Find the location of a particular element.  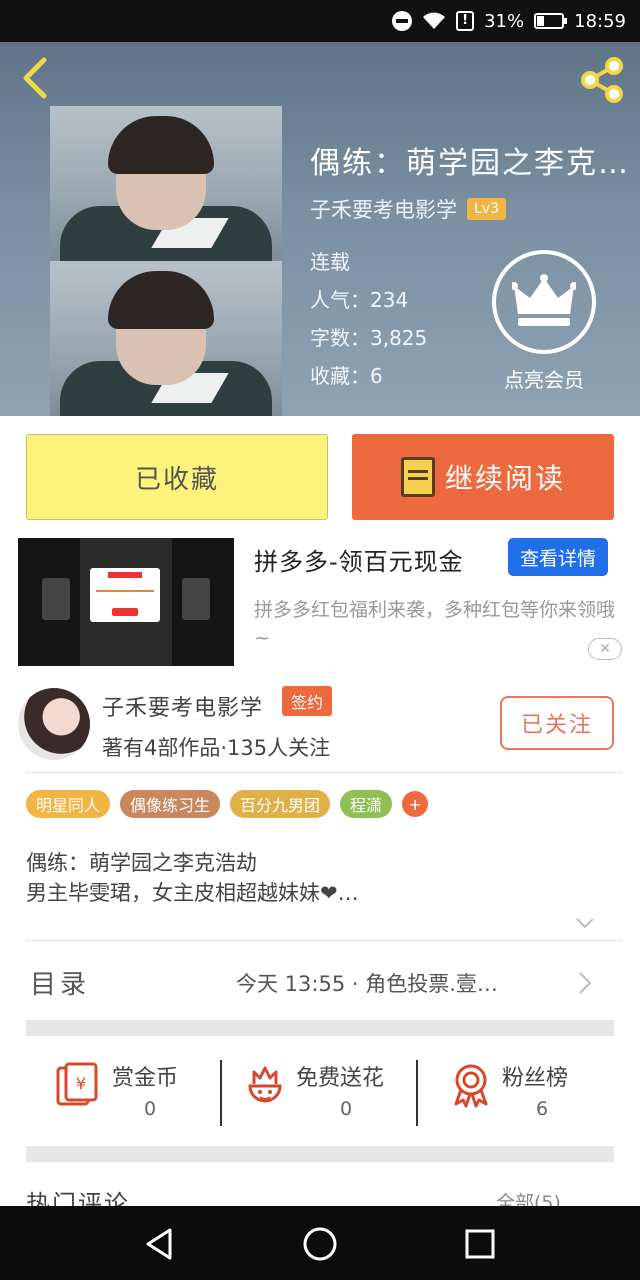

tag: 偶像练习生 is located at coordinates (170, 804).